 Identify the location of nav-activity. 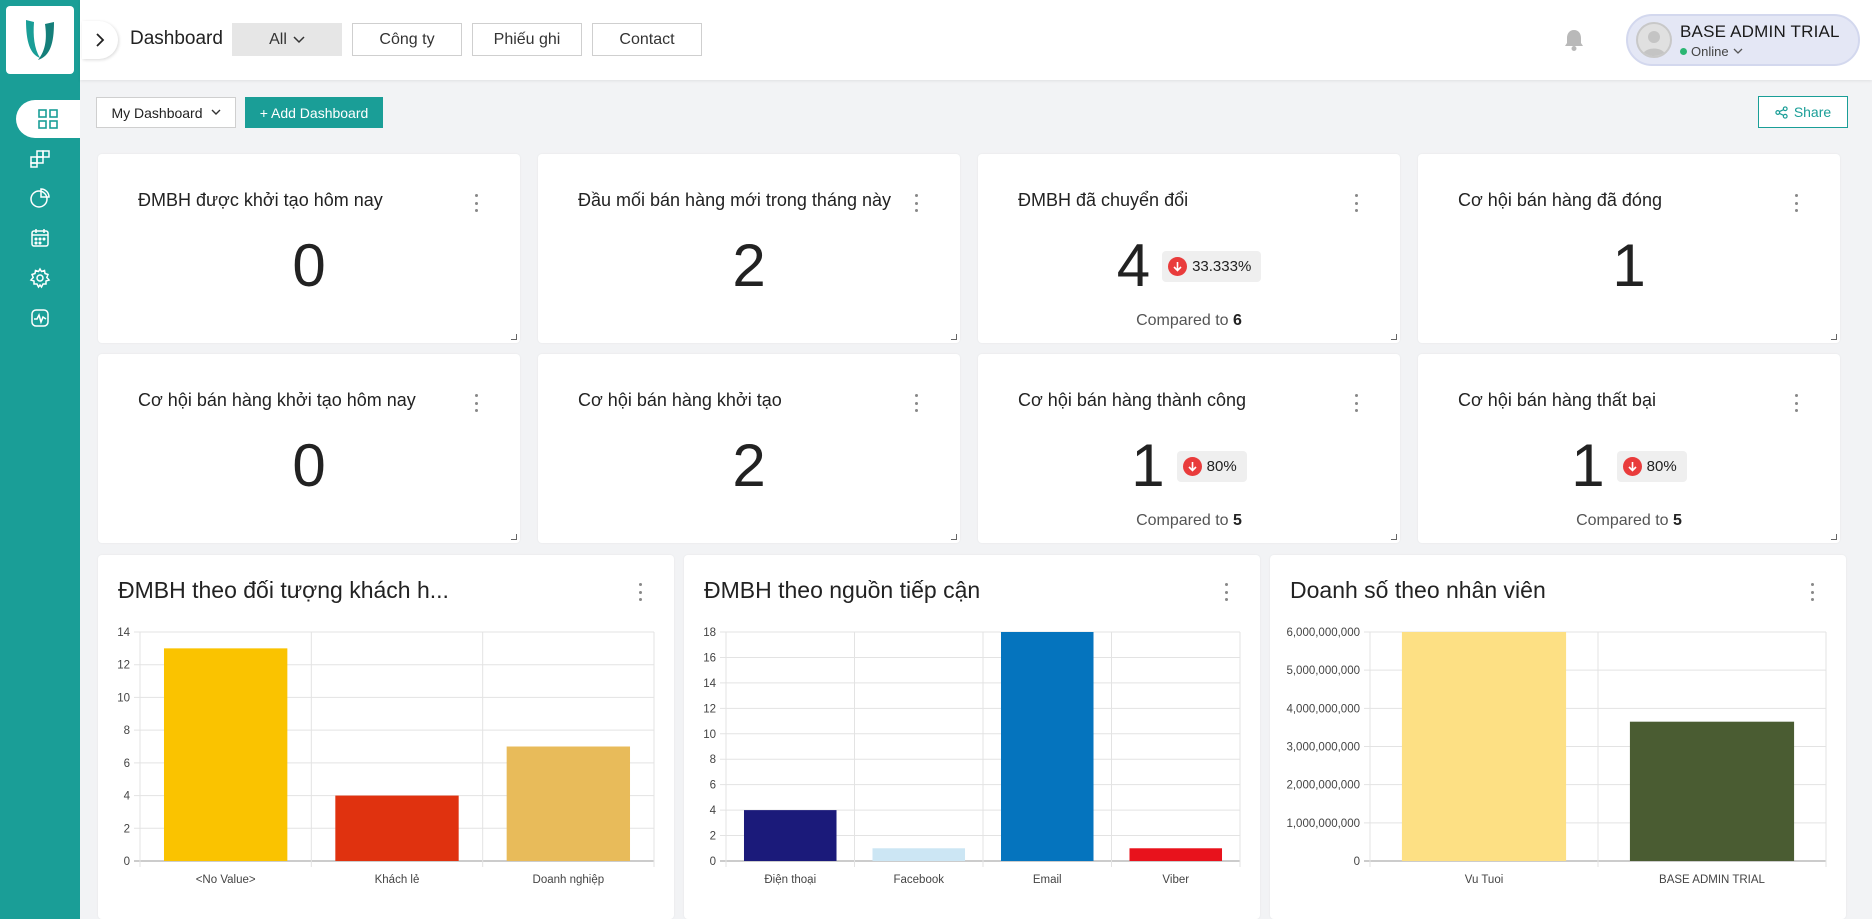
(40, 318).